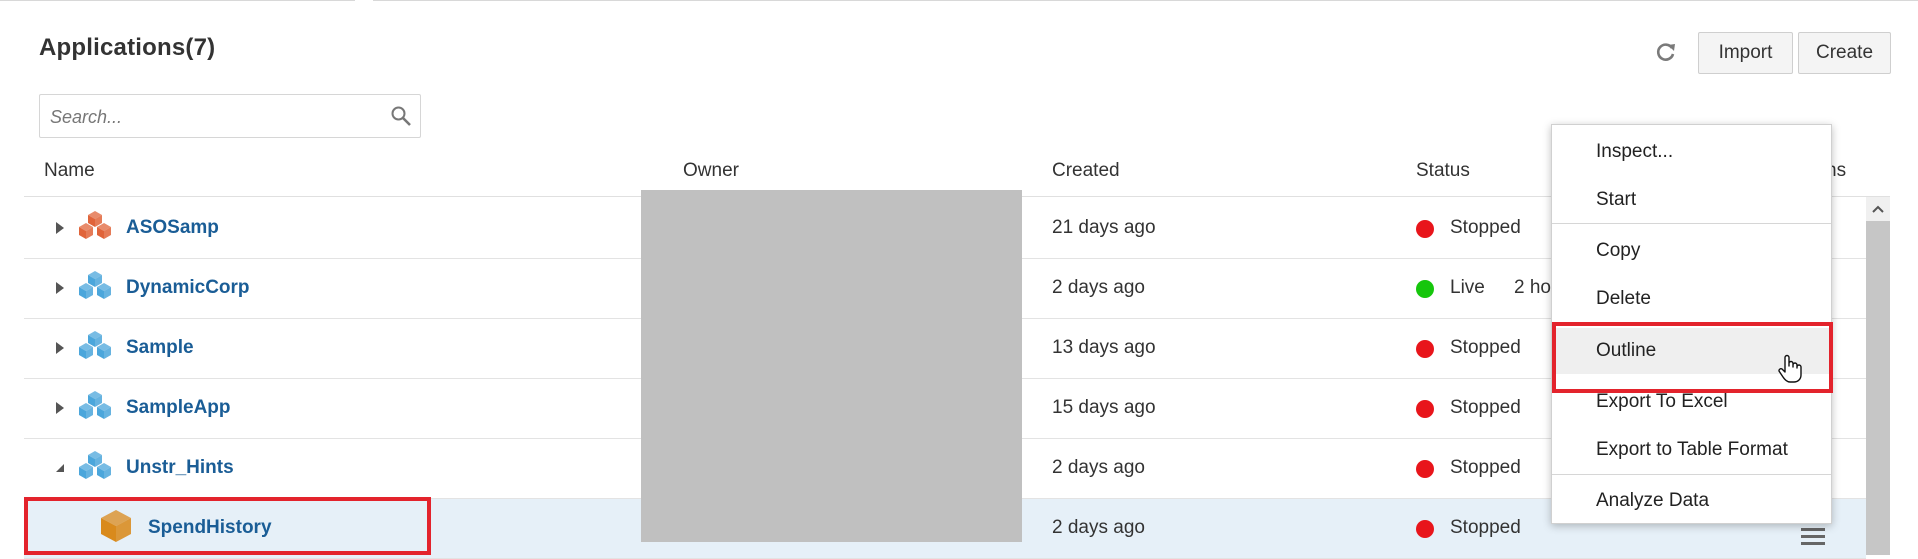  What do you see at coordinates (1691, 299) in the screenshot?
I see `menu-item-delete: Delete` at bounding box center [1691, 299].